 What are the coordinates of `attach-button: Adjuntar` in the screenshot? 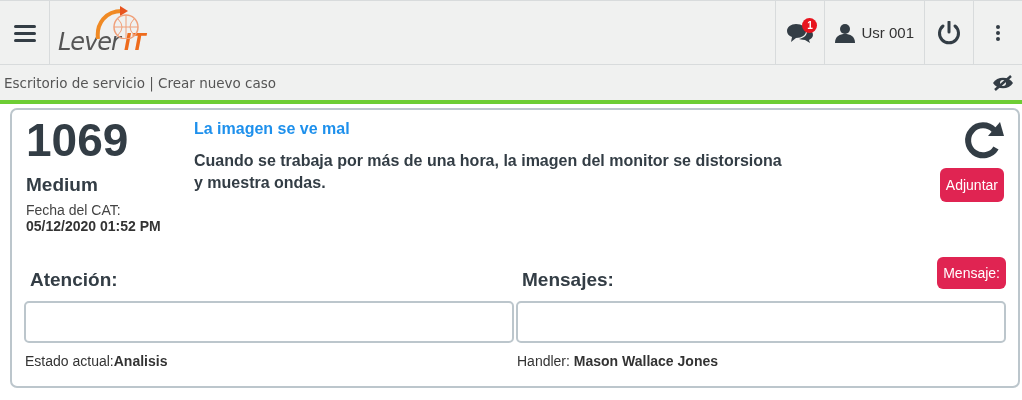 It's located at (971, 185).